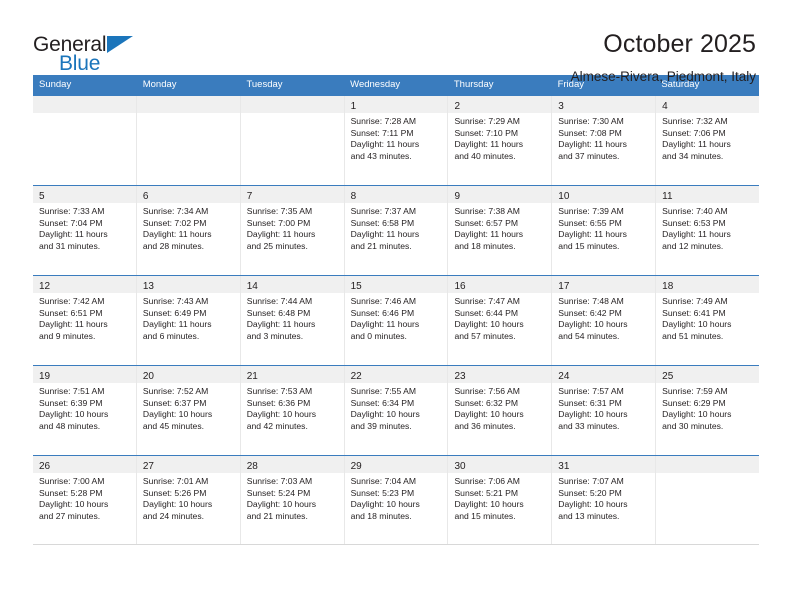 The height and width of the screenshot is (612, 792). I want to click on day-details, so click(707, 474).